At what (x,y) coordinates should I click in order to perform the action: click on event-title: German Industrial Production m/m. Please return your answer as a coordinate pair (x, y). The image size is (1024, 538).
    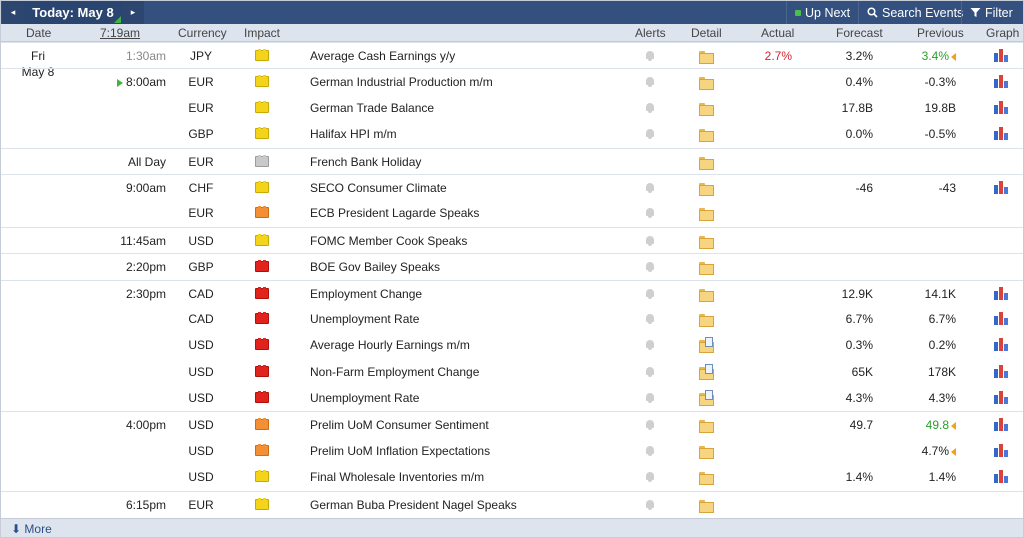
    Looking at the image, I should click on (401, 82).